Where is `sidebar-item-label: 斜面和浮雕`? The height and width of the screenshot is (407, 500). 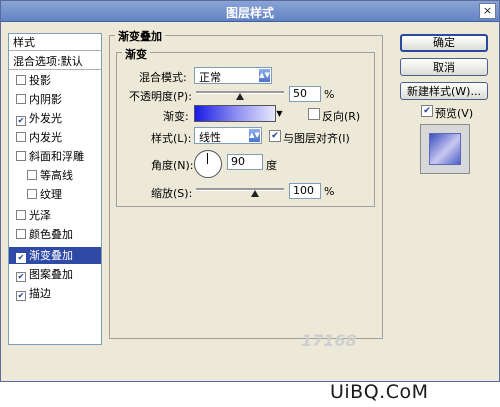
sidebar-item-label: 斜面和浮雕 is located at coordinates (56, 156).